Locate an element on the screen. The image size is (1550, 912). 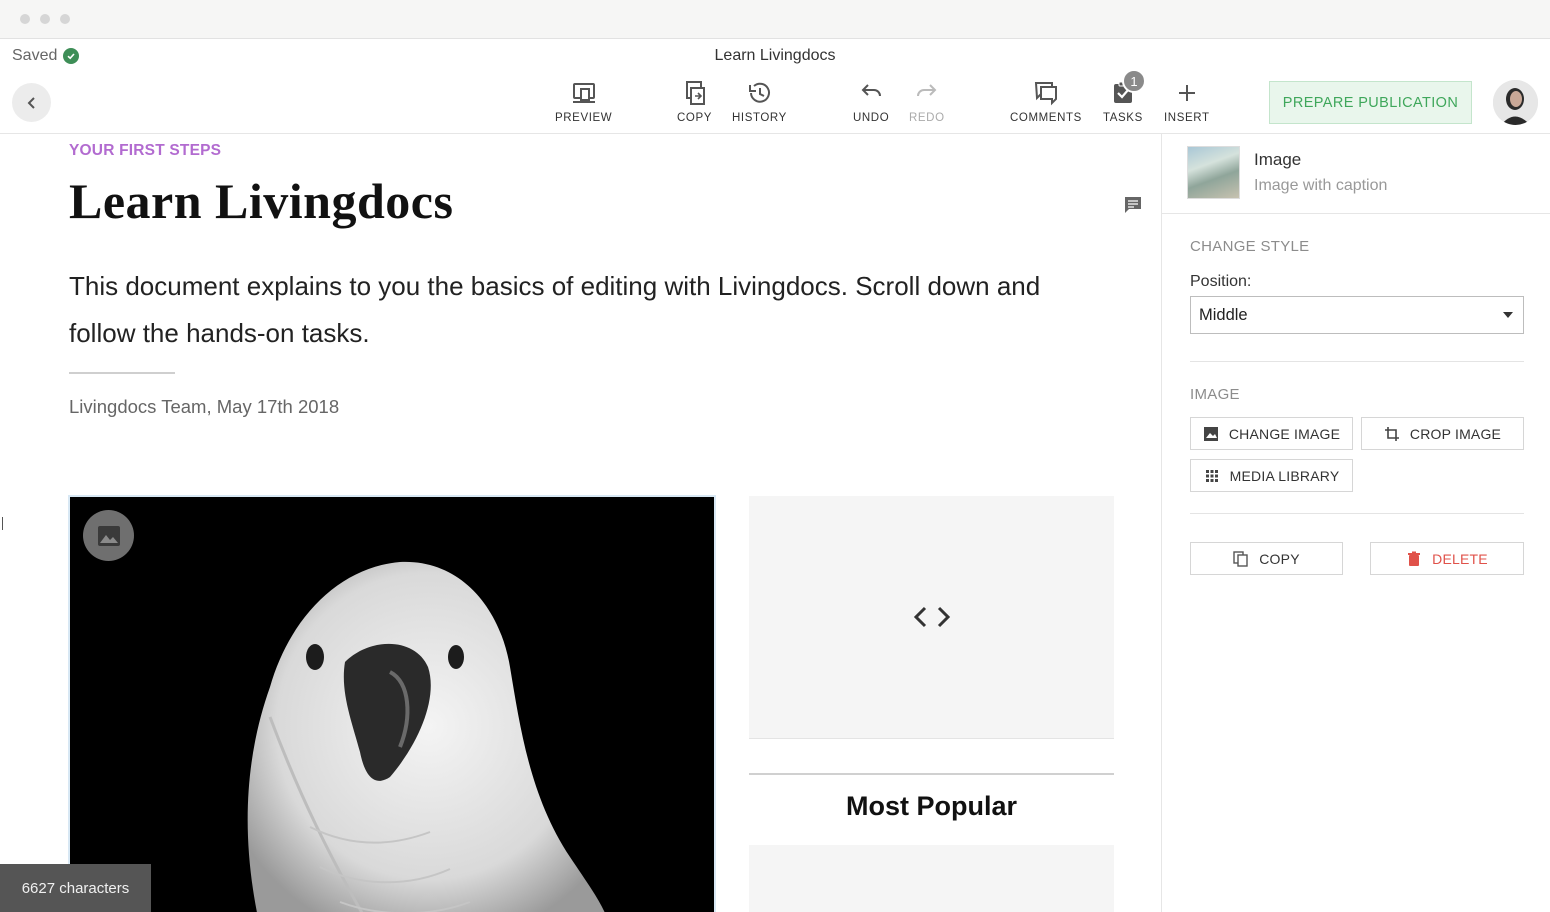
code-icon is located at coordinates (931, 617).